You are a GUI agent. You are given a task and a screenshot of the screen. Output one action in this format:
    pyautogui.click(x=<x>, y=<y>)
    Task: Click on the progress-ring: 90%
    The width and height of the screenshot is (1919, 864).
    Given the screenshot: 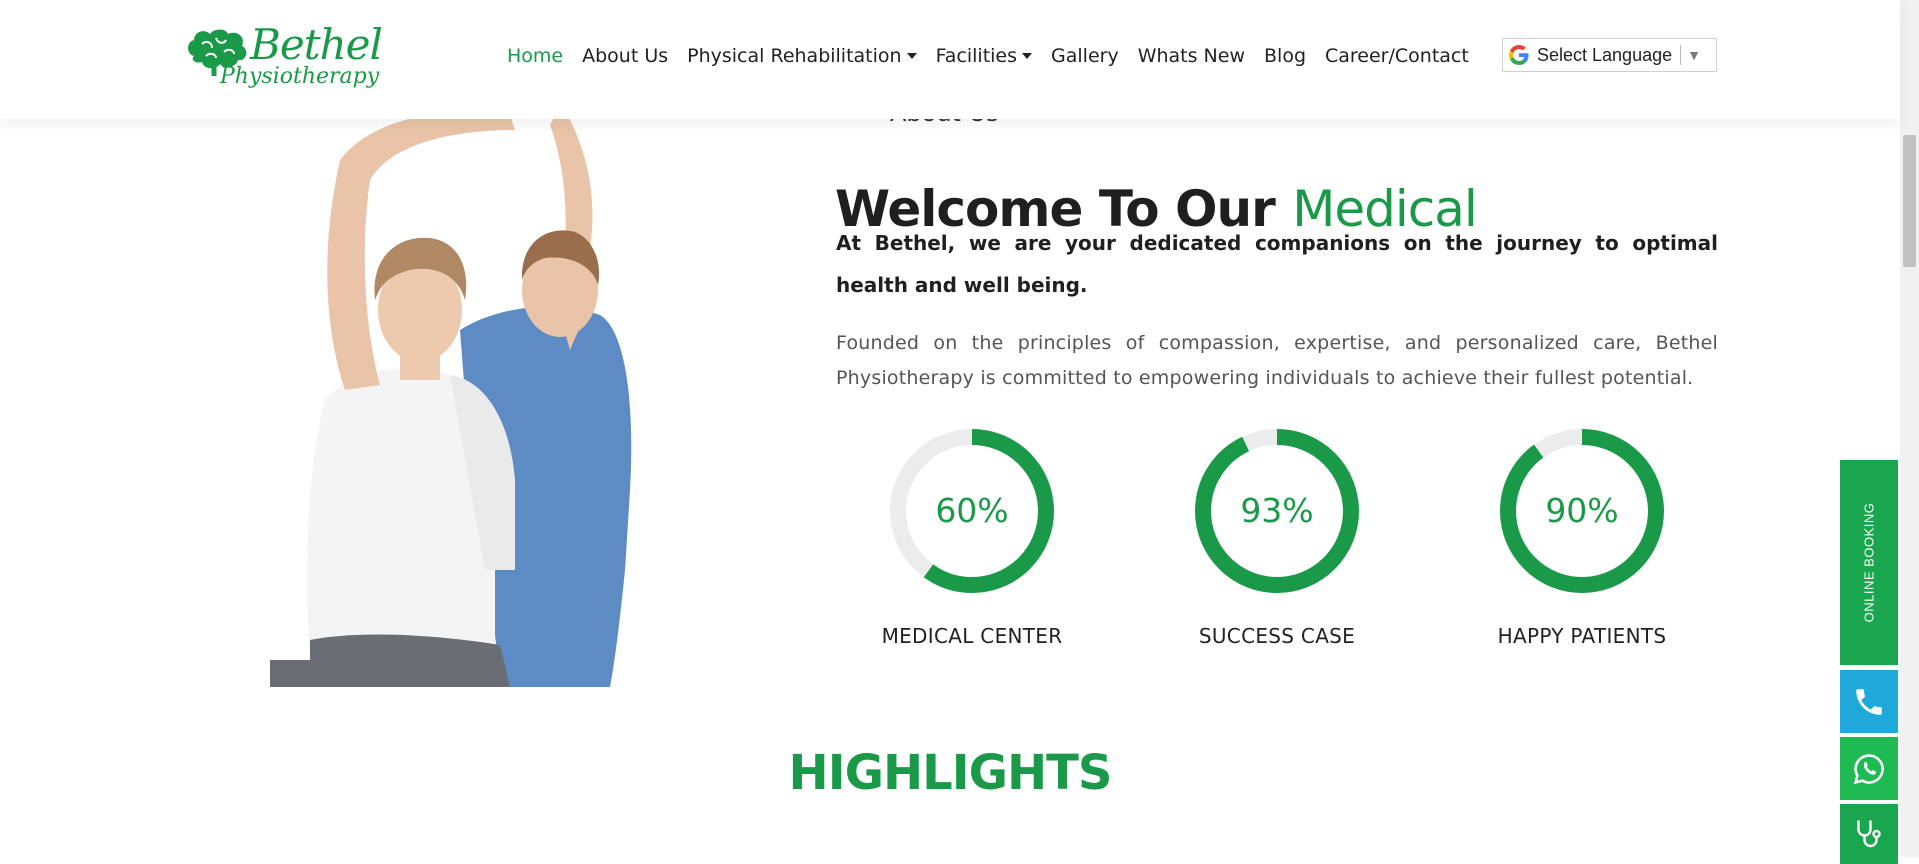 What is the action you would take?
    pyautogui.click(x=1582, y=511)
    